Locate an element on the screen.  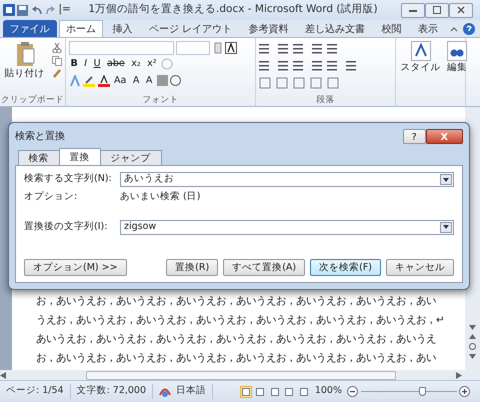
binoculars-icon is located at coordinates (457, 50).